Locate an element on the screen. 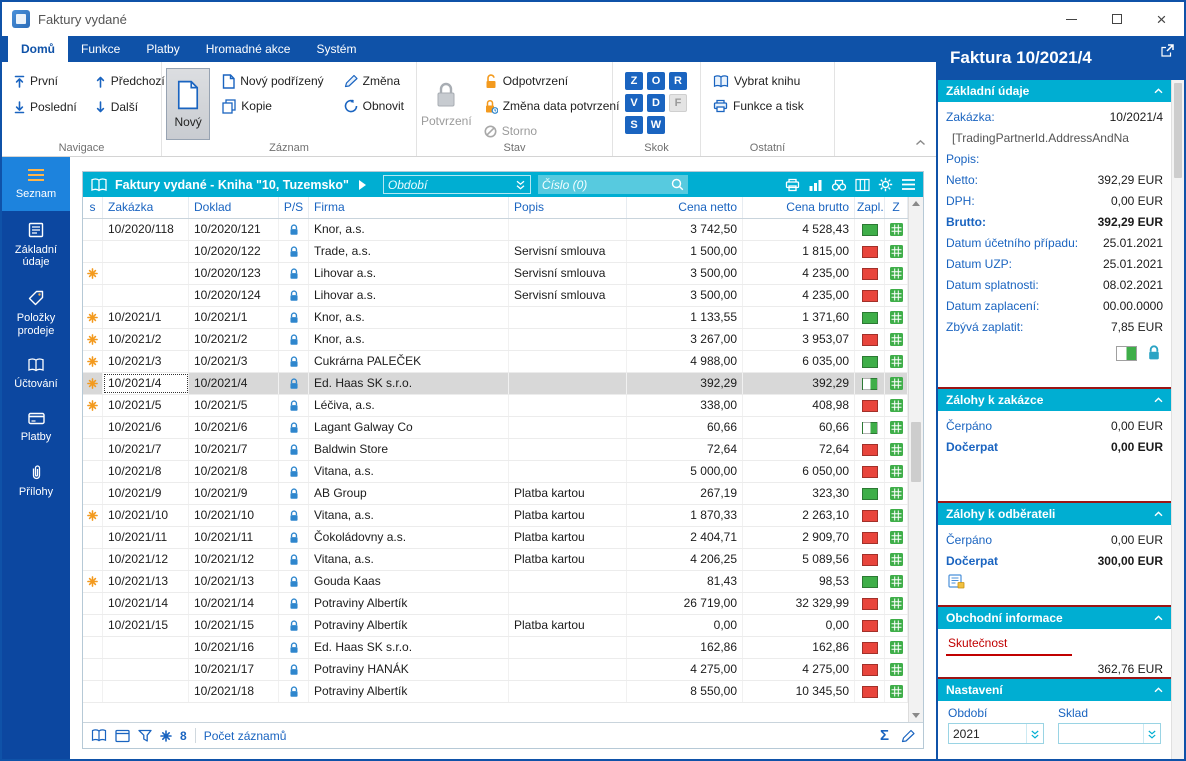  panel-view-icon is located at coordinates (122, 736).